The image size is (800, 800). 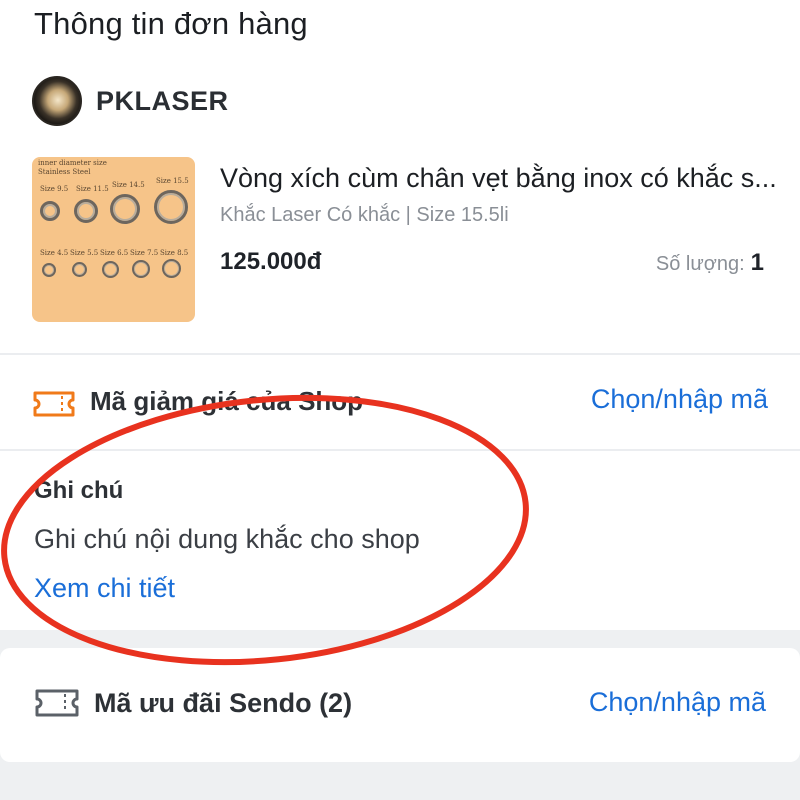 What do you see at coordinates (79, 490) in the screenshot?
I see `note-title: Ghi chú` at bounding box center [79, 490].